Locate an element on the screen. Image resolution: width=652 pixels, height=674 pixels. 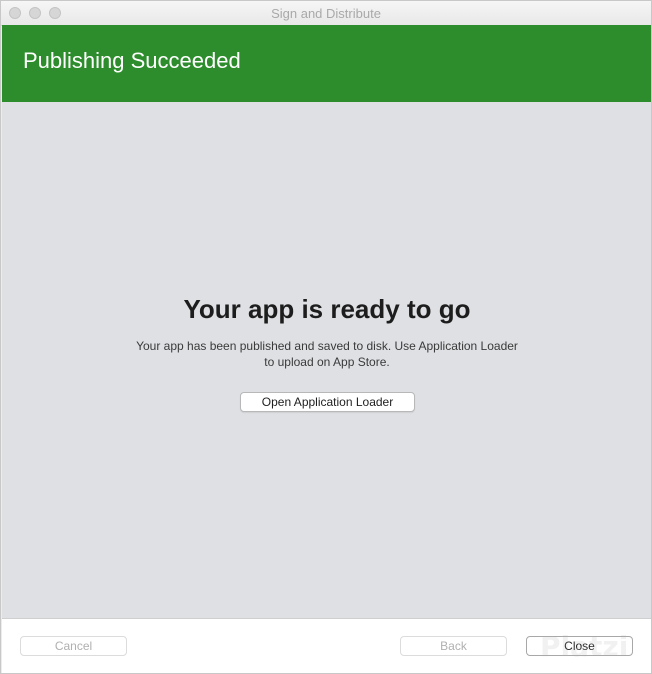
window-title: Sign and Distribute is located at coordinates (326, 13).